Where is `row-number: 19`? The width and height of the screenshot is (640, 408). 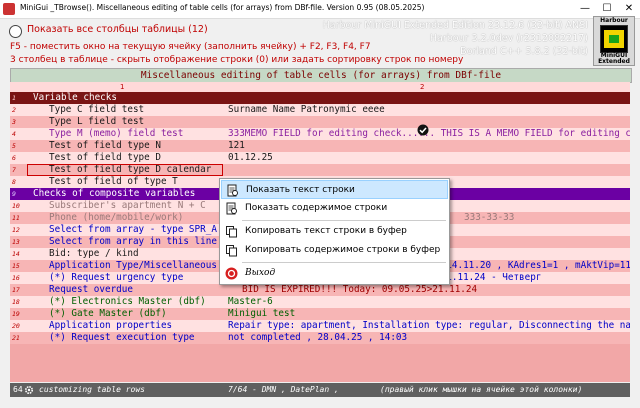 row-number: 19 is located at coordinates (16, 314).